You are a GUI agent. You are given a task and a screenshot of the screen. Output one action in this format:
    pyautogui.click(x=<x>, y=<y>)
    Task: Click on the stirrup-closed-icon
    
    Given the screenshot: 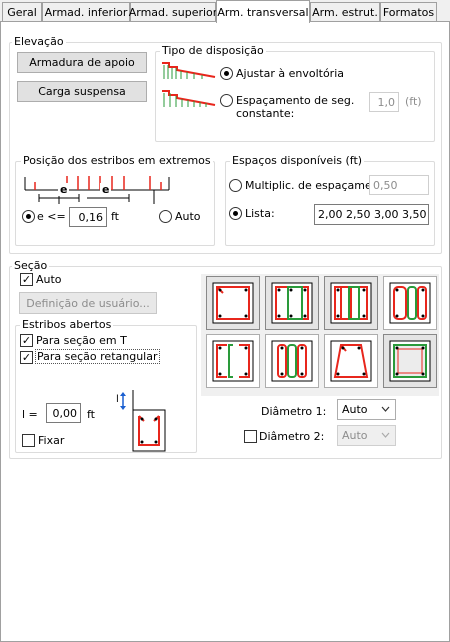 What is the action you would take?
    pyautogui.click(x=233, y=303)
    